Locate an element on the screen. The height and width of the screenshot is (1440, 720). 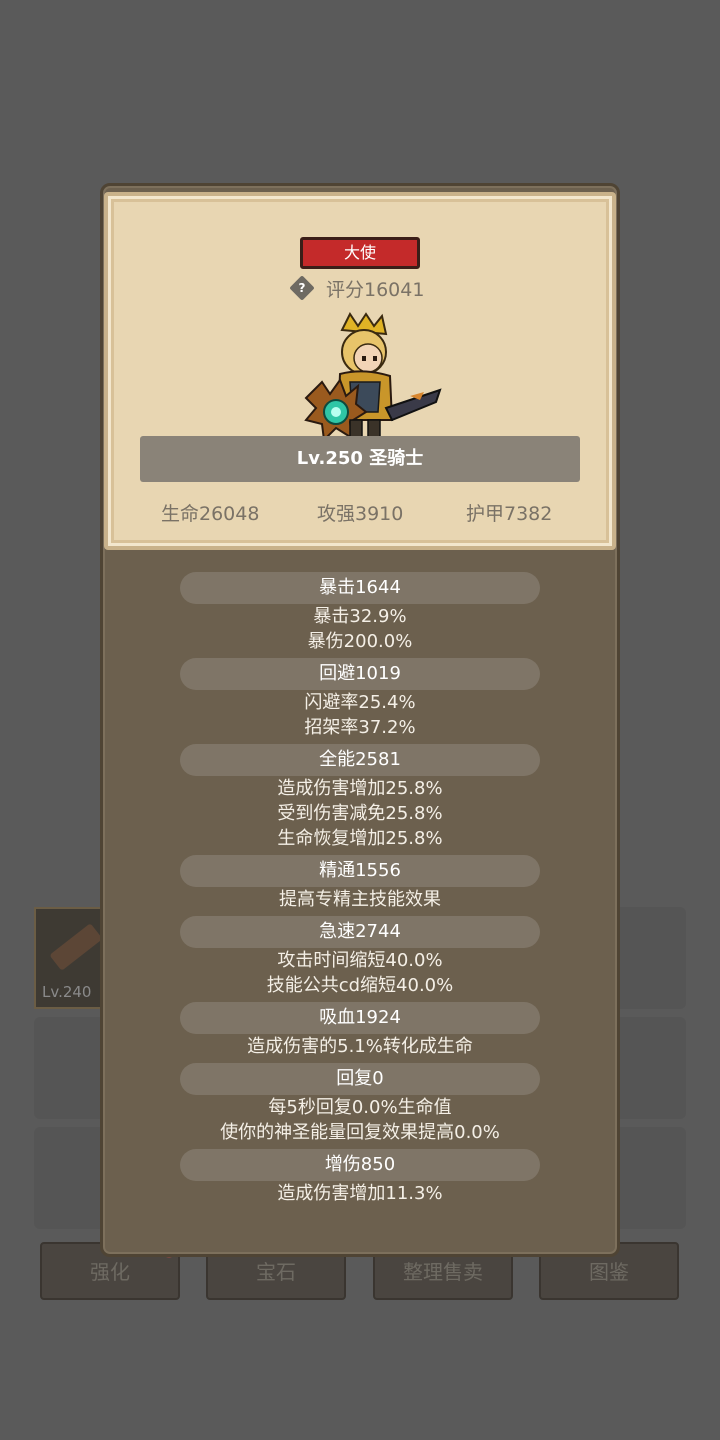
attribute-line: 招架率37.2% is located at coordinates (360, 727).